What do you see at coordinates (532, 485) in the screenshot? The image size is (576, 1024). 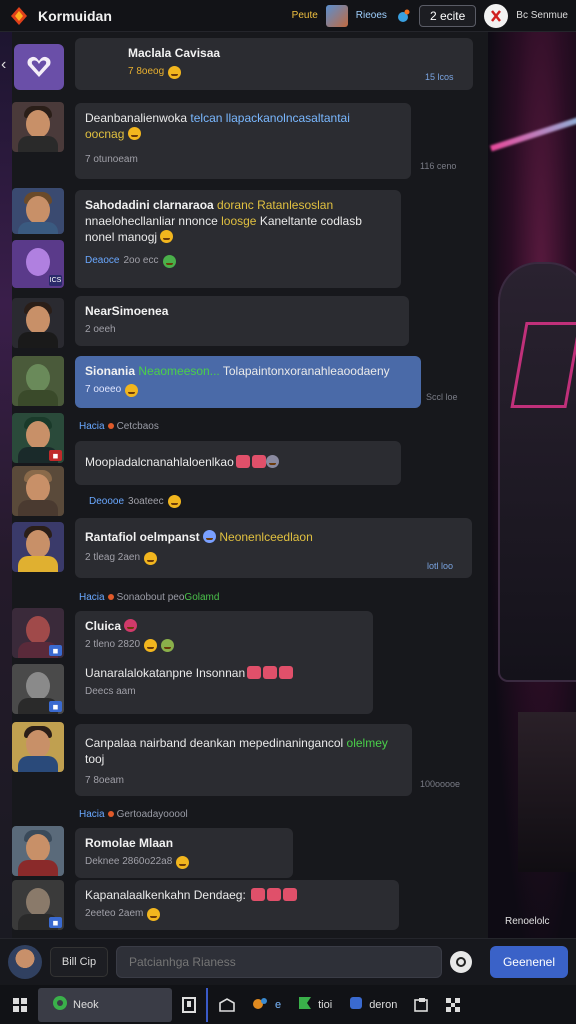 I see `background-art-panel` at bounding box center [532, 485].